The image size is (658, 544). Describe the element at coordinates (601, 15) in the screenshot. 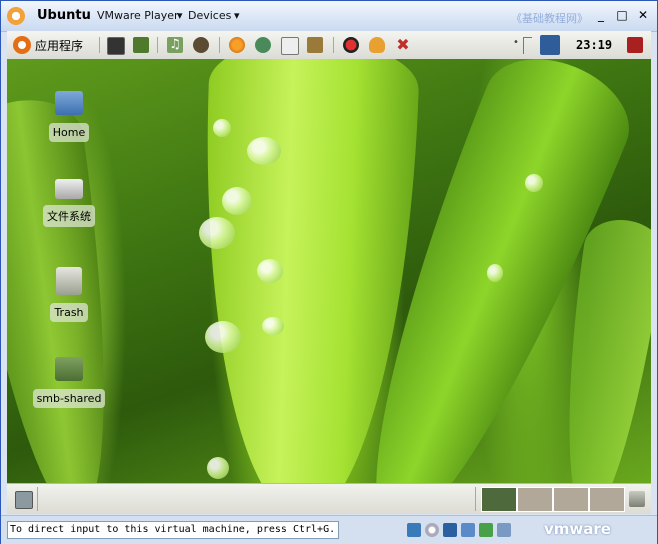

I see `minimize-button: _` at that location.